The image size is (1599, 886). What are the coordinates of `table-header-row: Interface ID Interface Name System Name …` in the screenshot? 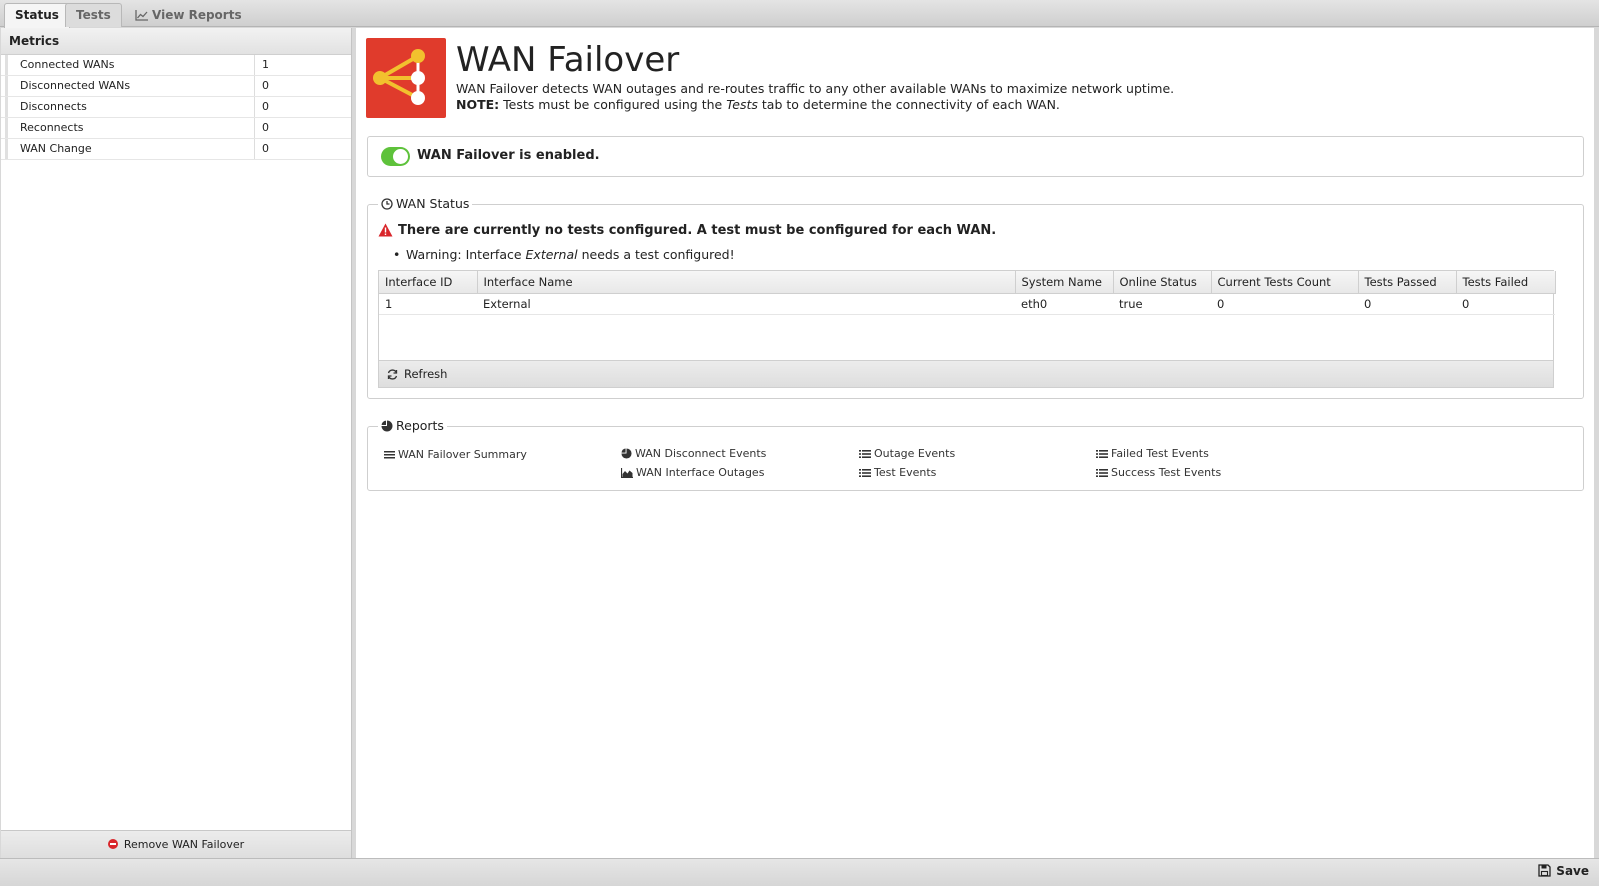 It's located at (967, 282).